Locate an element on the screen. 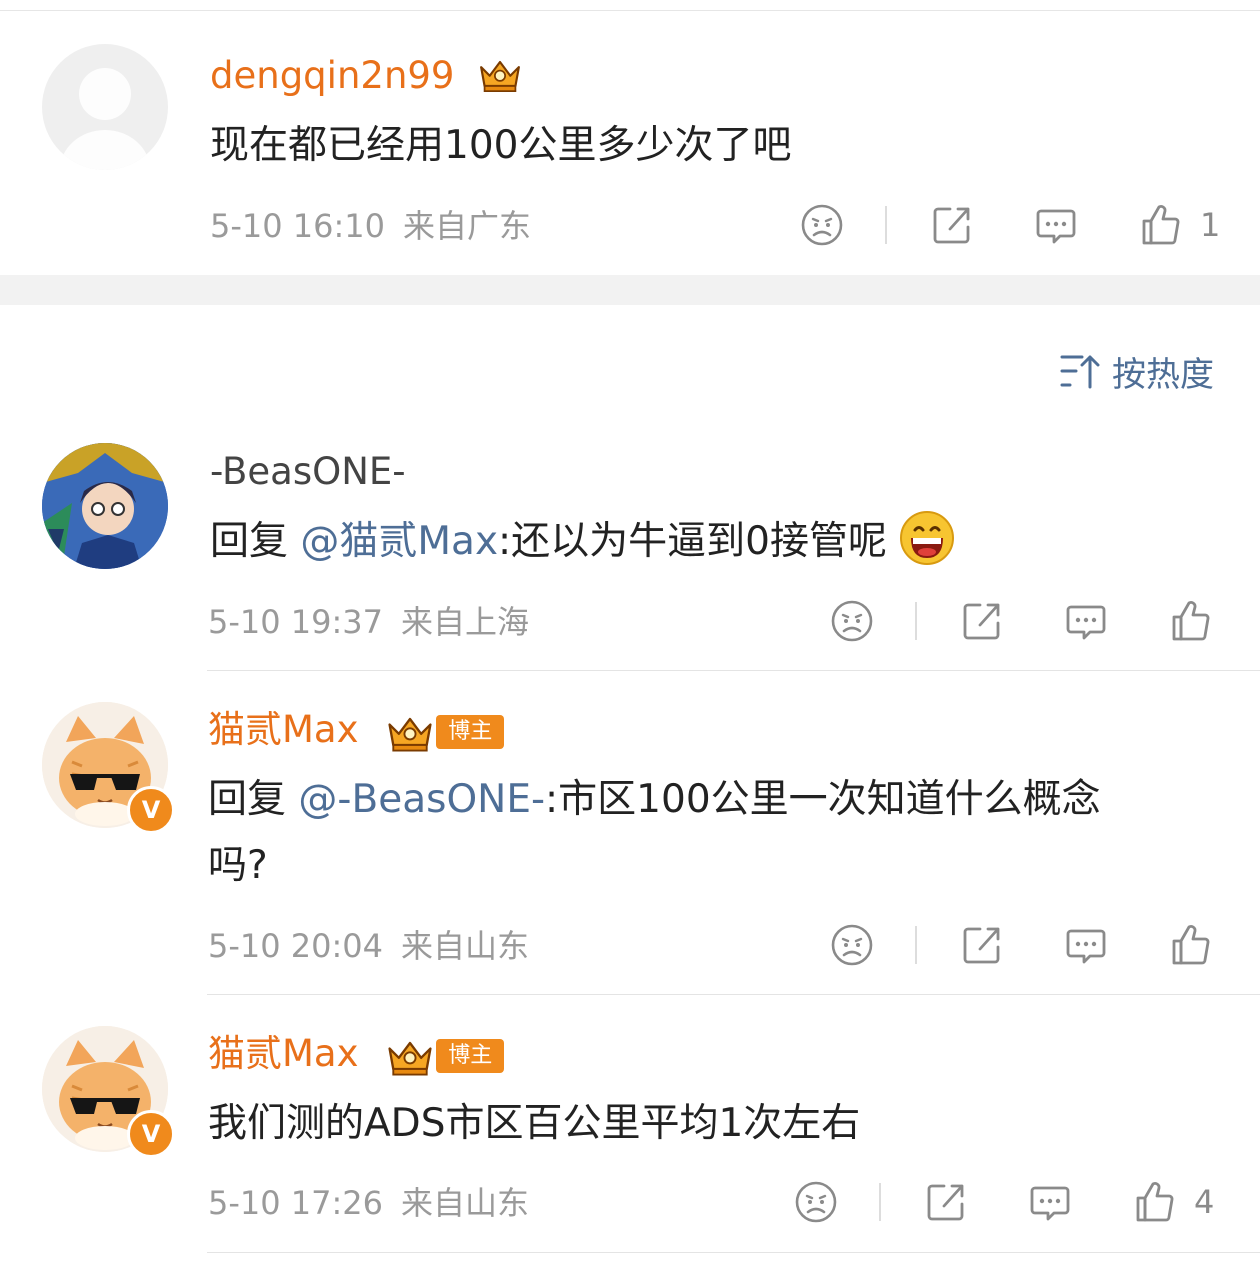  comment-date: 5-10 16:10 is located at coordinates (298, 226).